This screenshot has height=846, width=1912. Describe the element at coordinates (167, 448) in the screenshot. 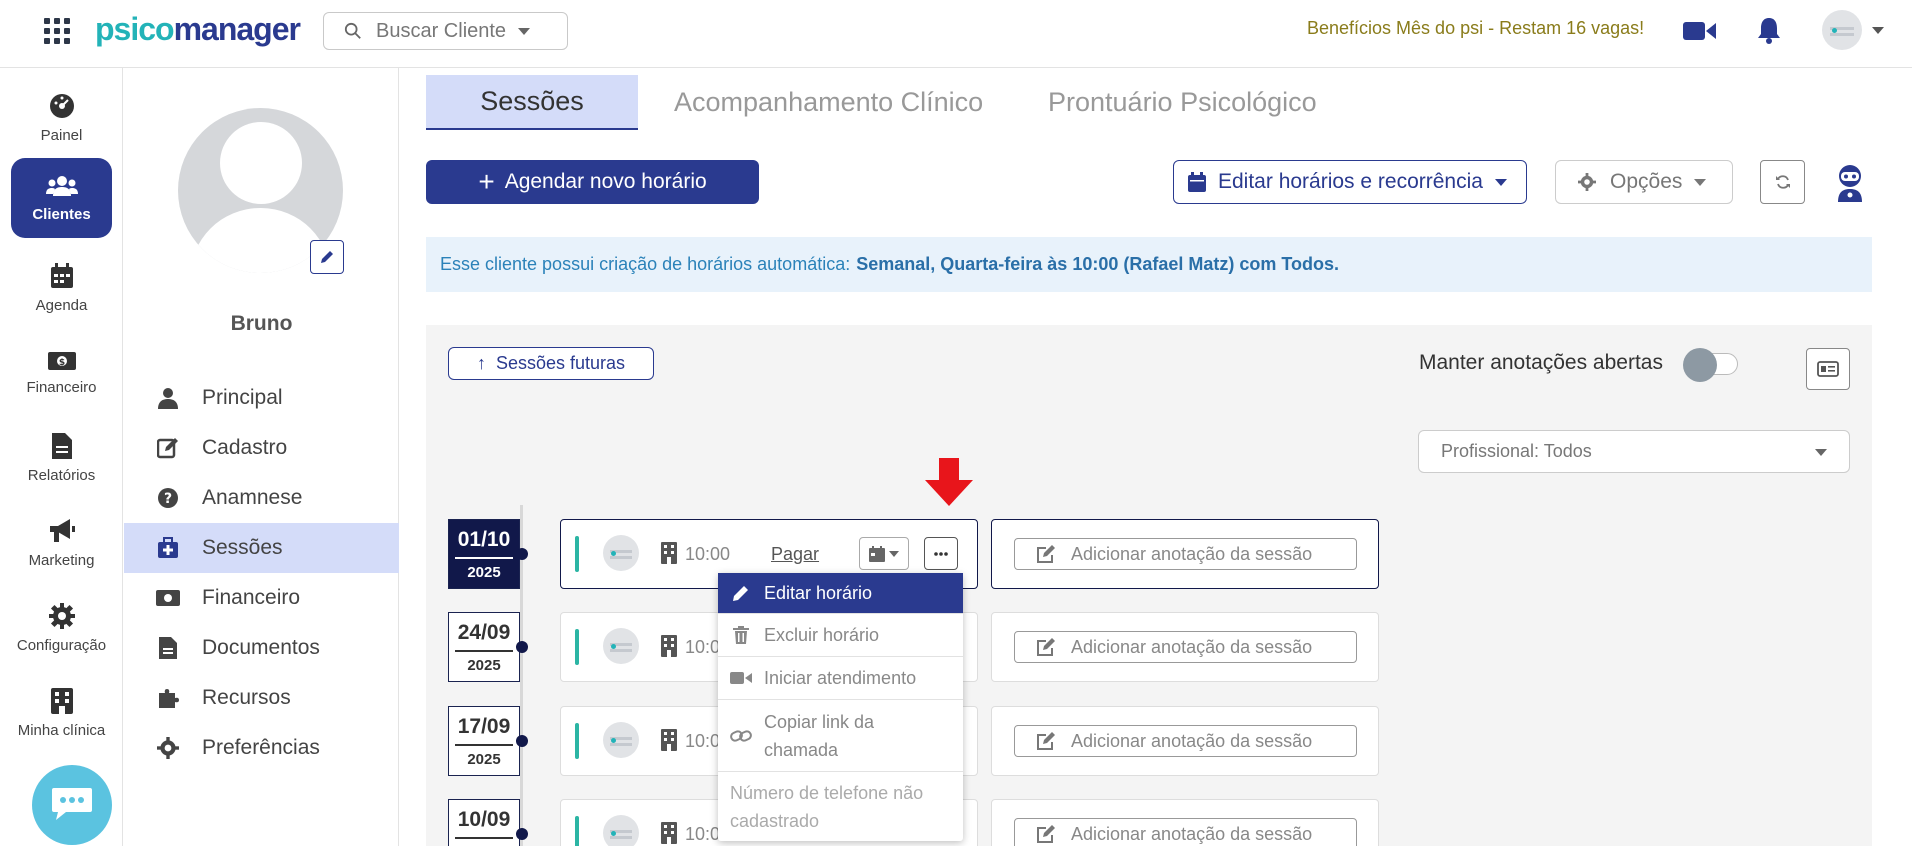

I see `edit-icon` at that location.